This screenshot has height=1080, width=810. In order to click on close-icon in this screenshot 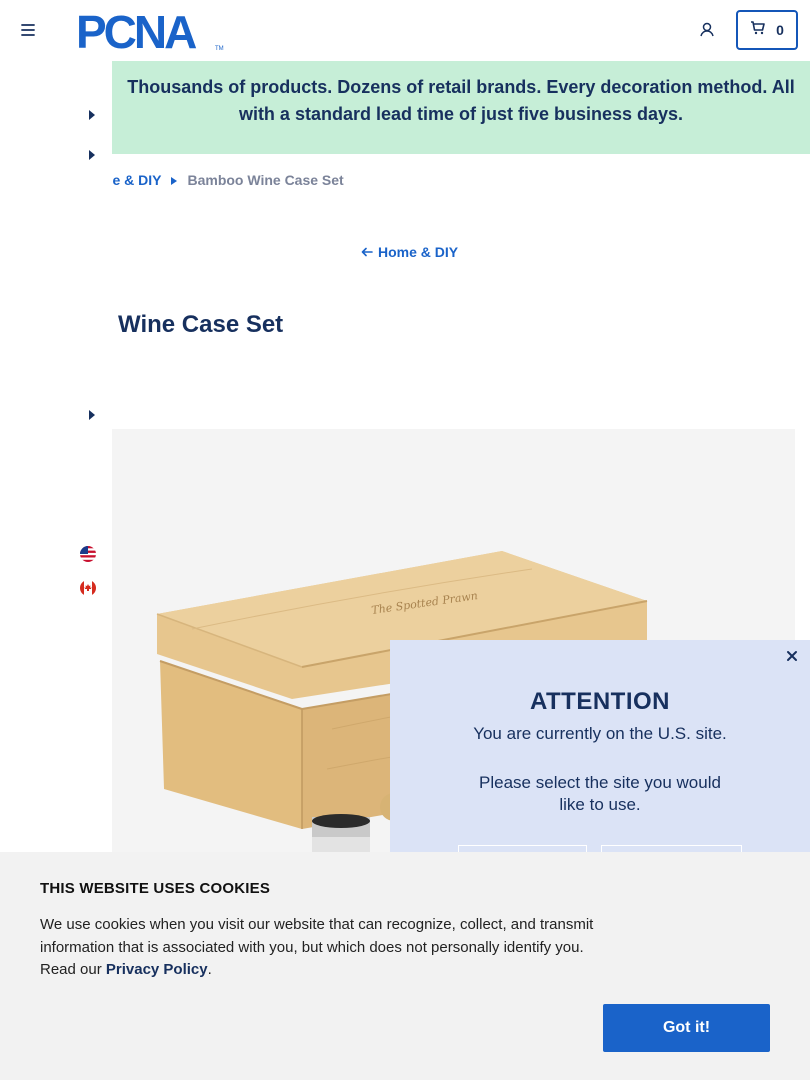, I will do `click(792, 656)`.